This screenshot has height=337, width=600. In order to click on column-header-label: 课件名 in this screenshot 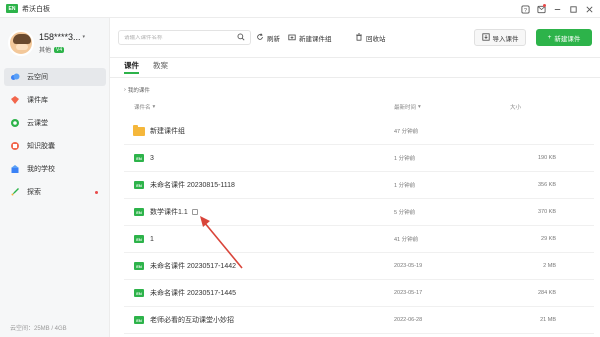, I will do `click(142, 108)`.